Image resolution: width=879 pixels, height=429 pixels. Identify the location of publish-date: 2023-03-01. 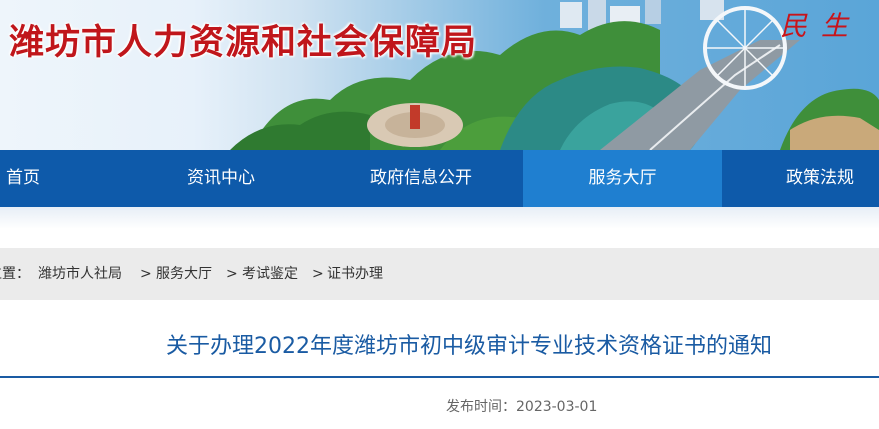
(557, 407).